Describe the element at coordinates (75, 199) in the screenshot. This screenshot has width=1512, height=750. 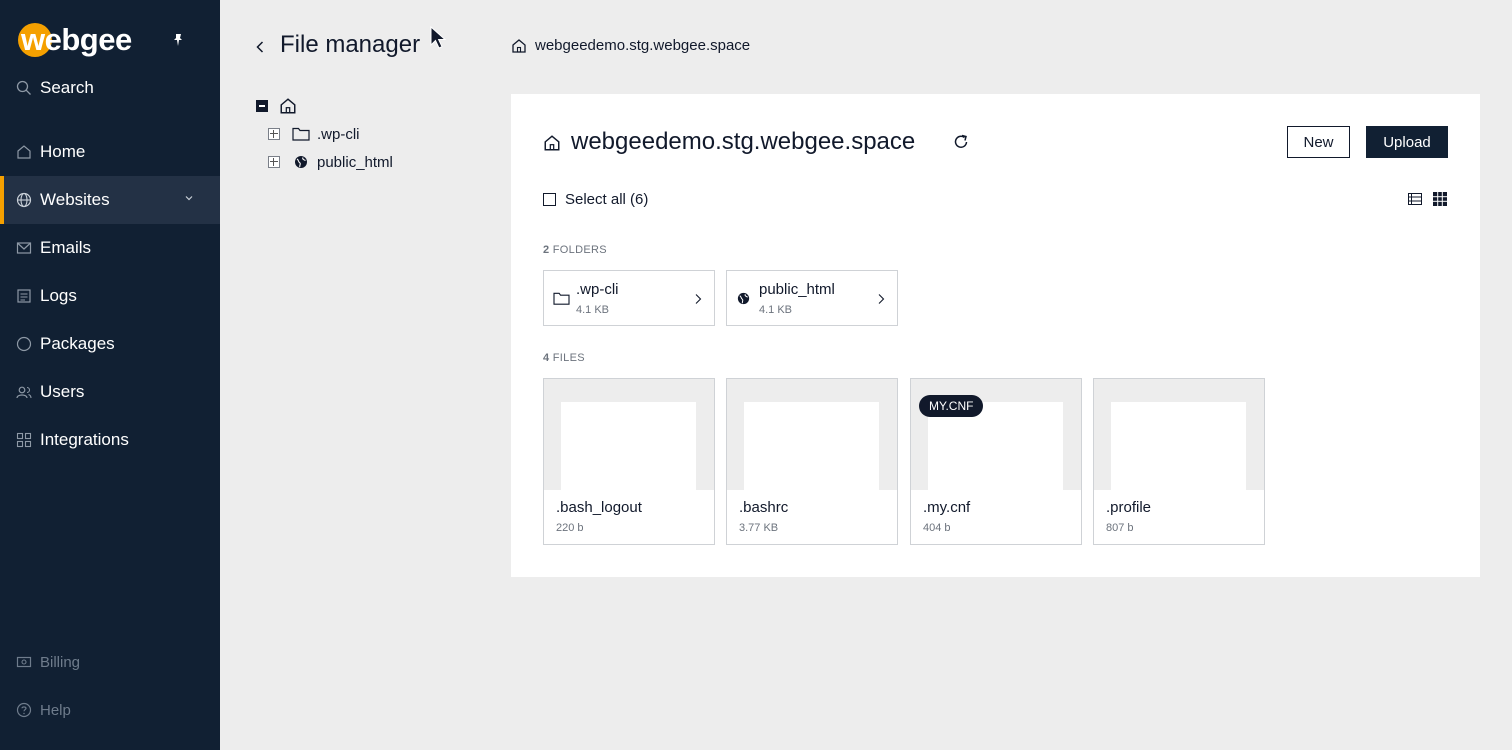
I see `sidebar-item-label: Websites` at that location.